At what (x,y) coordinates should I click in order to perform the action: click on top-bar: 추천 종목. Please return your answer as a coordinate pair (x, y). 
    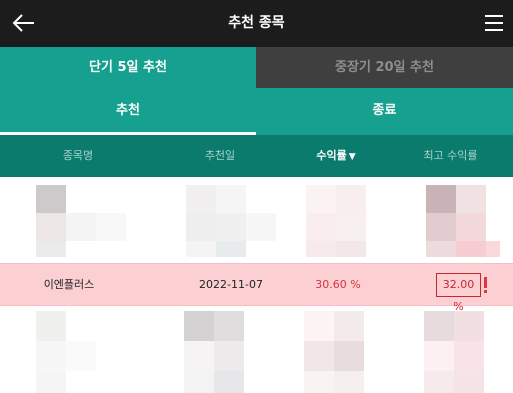
    Looking at the image, I should click on (256, 23).